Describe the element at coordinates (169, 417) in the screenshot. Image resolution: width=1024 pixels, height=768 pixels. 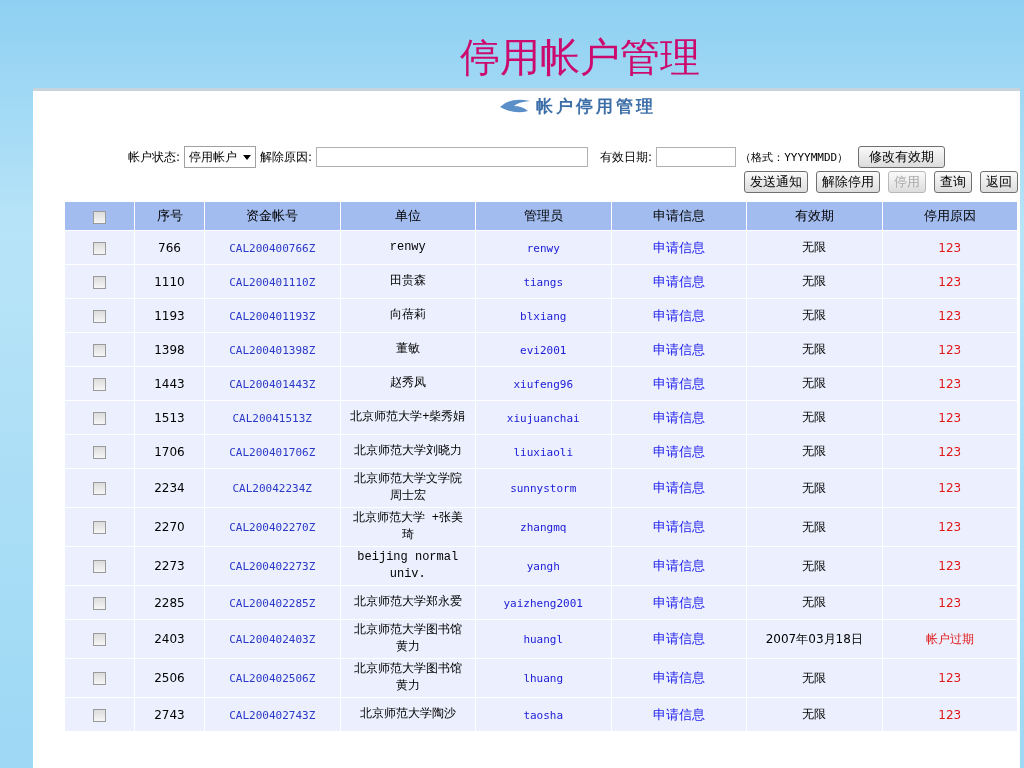
I see `table-cell: 1513` at that location.